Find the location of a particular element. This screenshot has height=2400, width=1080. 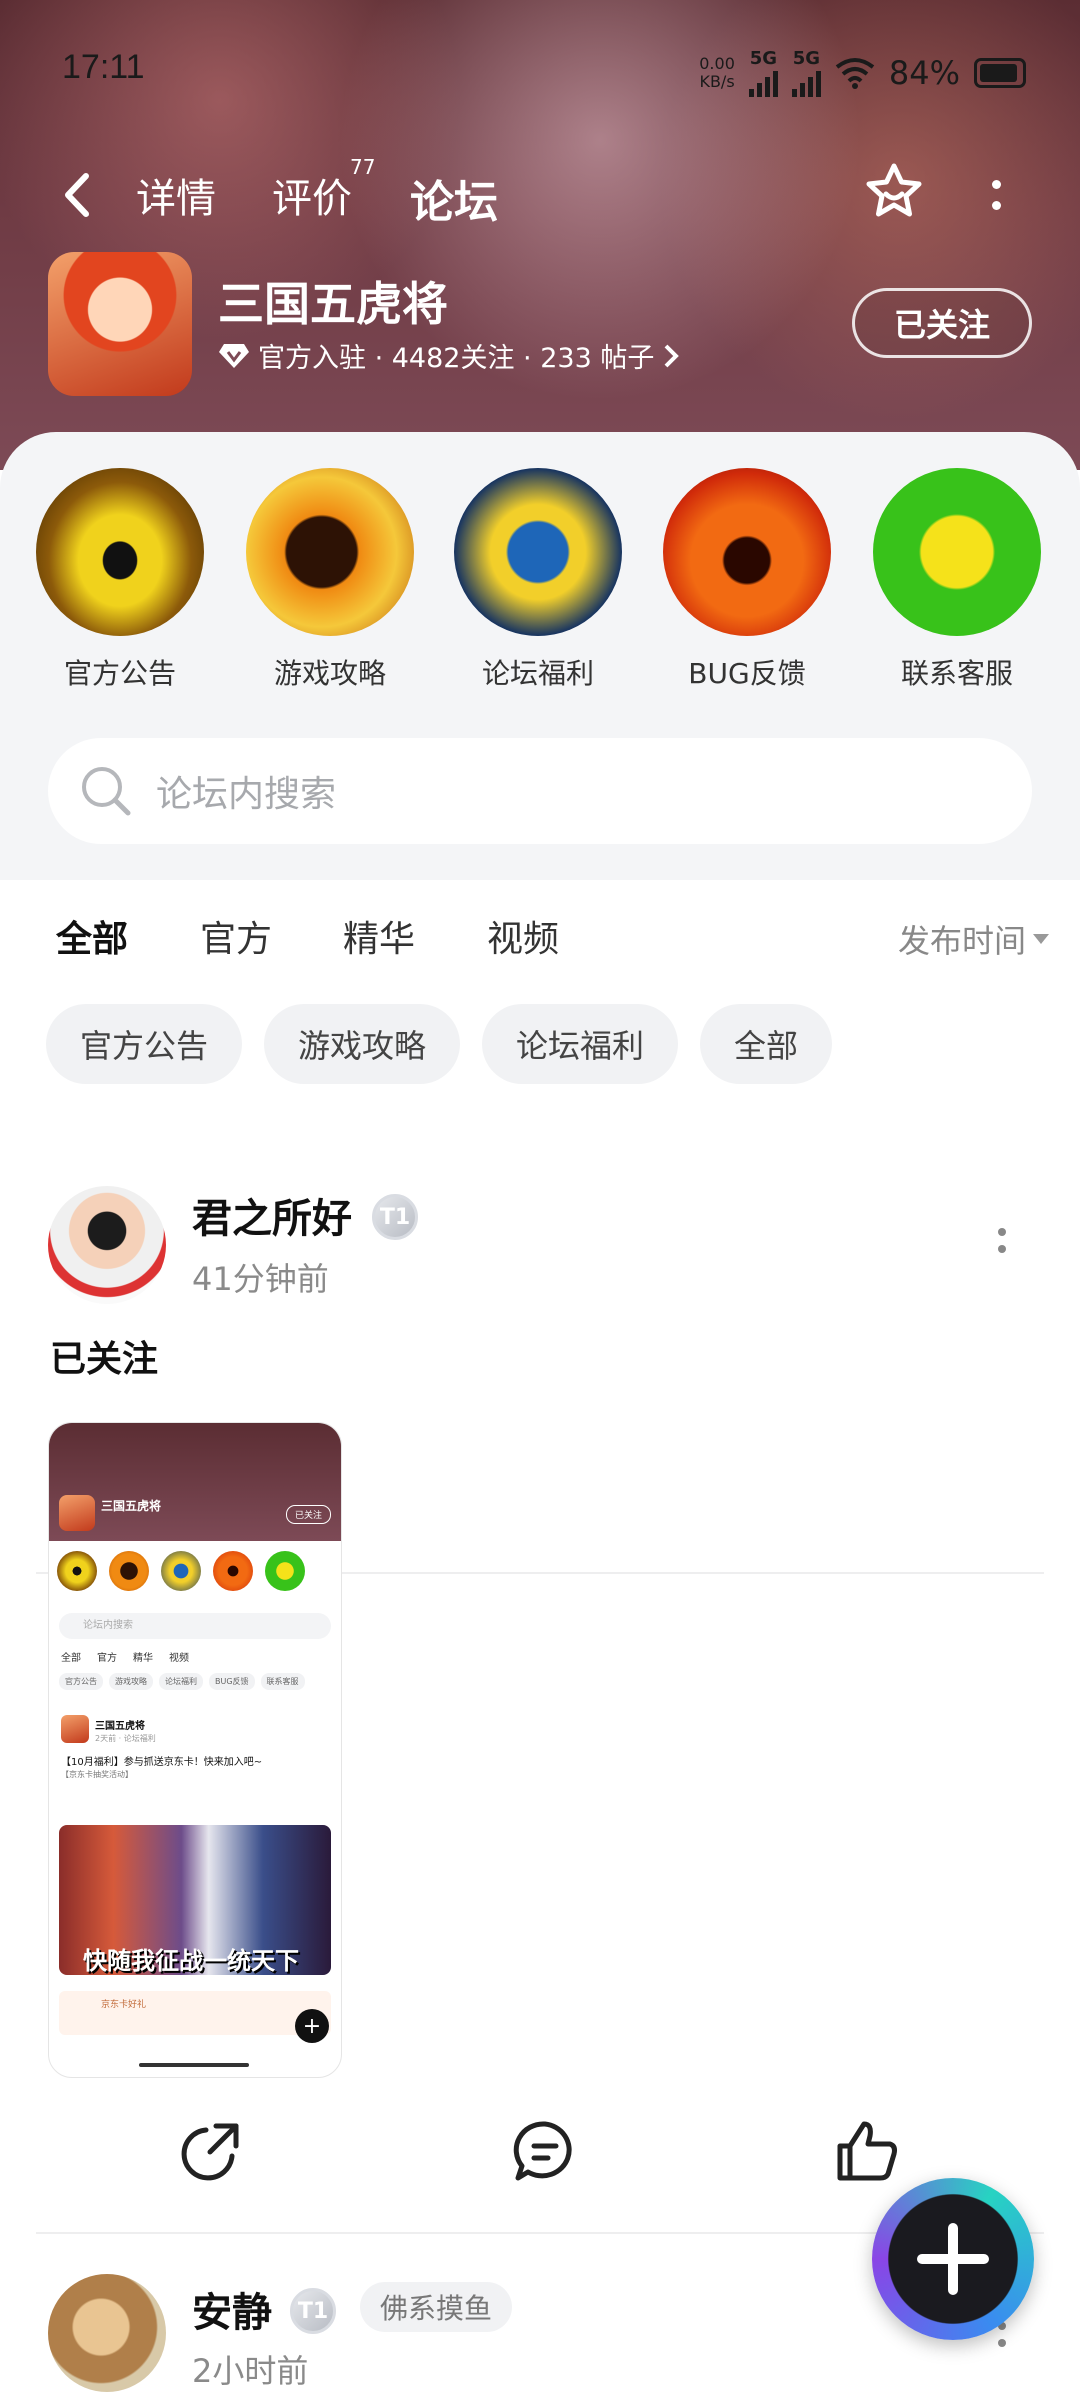

quick-link-welfare: 论坛福利 is located at coordinates (538, 580).